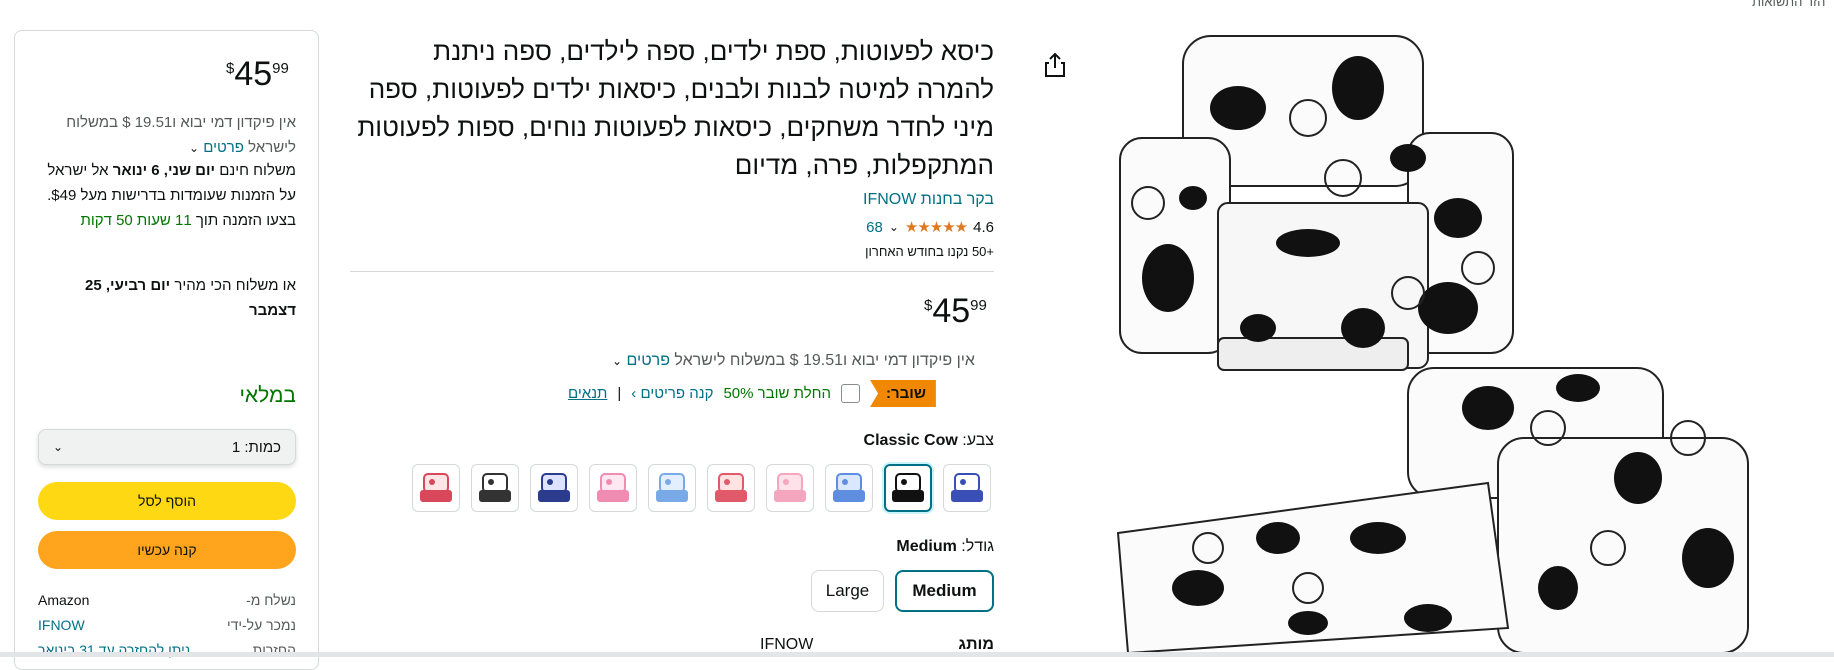 The width and height of the screenshot is (1834, 670). Describe the element at coordinates (167, 501) in the screenshot. I see `add-to-cart-button: הוסף לסל` at that location.